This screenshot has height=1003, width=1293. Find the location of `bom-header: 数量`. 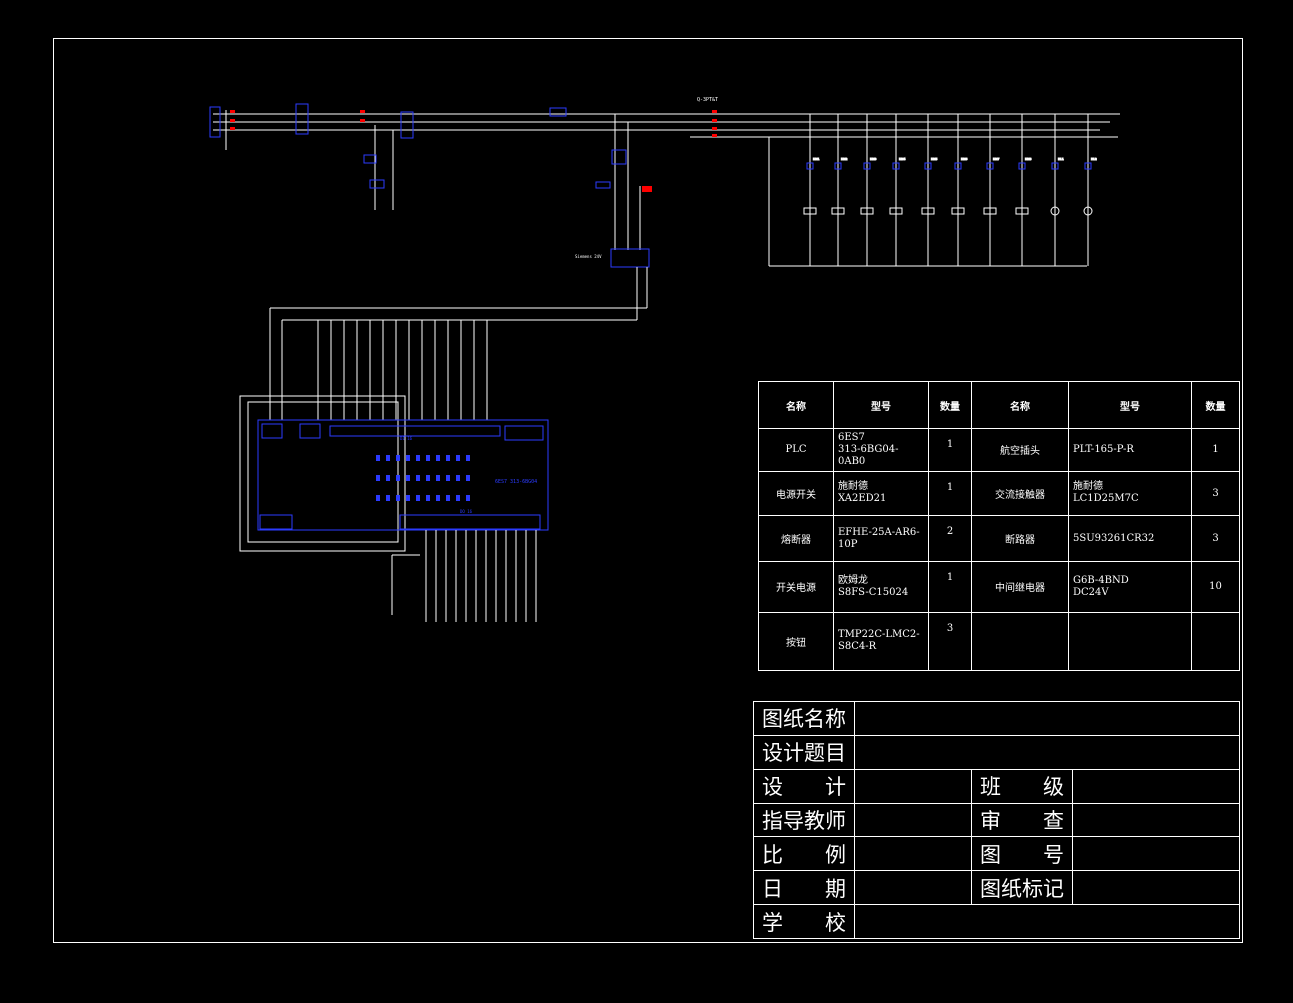

bom-header: 数量 is located at coordinates (950, 405).